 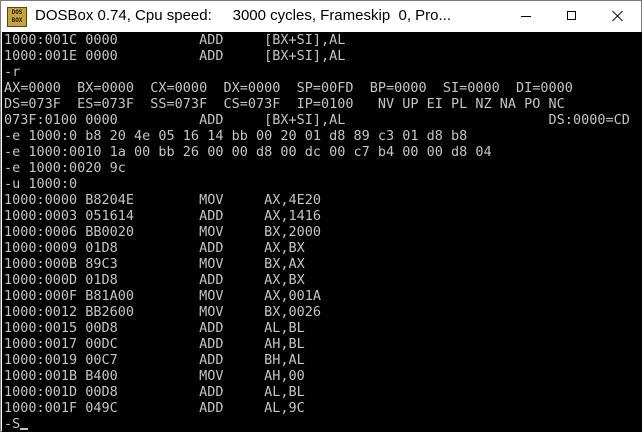 I want to click on prompt-input: -S, so click(x=12, y=424).